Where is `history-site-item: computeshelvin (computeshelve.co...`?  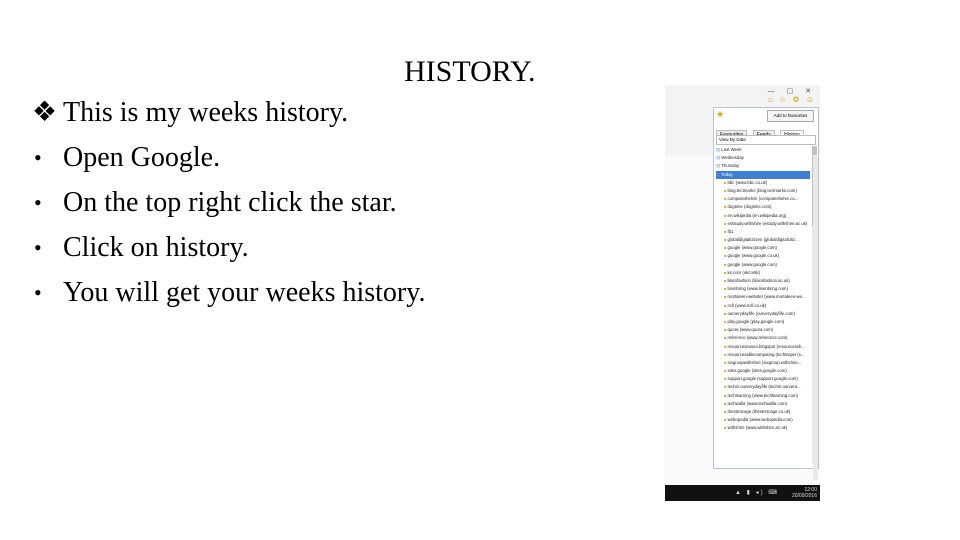 history-site-item: computeshelvin (computeshelve.co... is located at coordinates (763, 199).